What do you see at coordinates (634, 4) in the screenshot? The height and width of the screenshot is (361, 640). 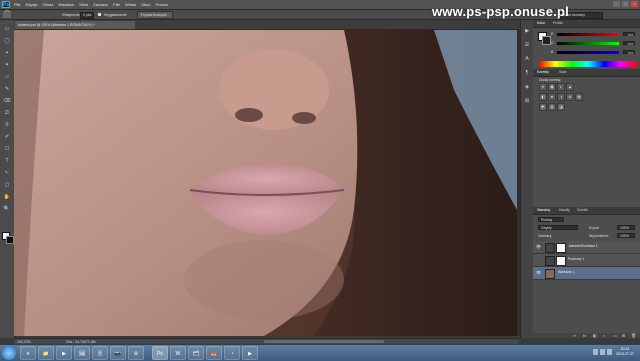 I see `close-button: ×` at bounding box center [634, 4].